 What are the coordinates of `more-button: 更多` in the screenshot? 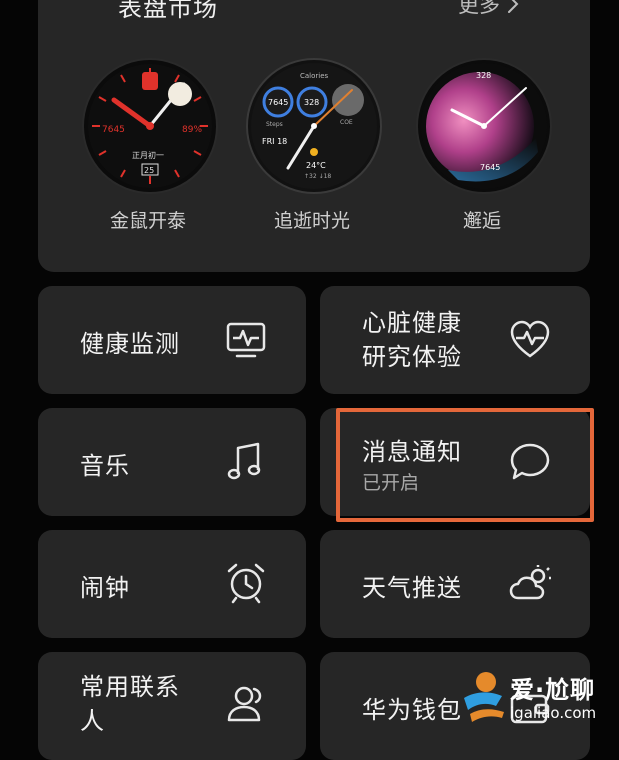 It's located at (489, 9).